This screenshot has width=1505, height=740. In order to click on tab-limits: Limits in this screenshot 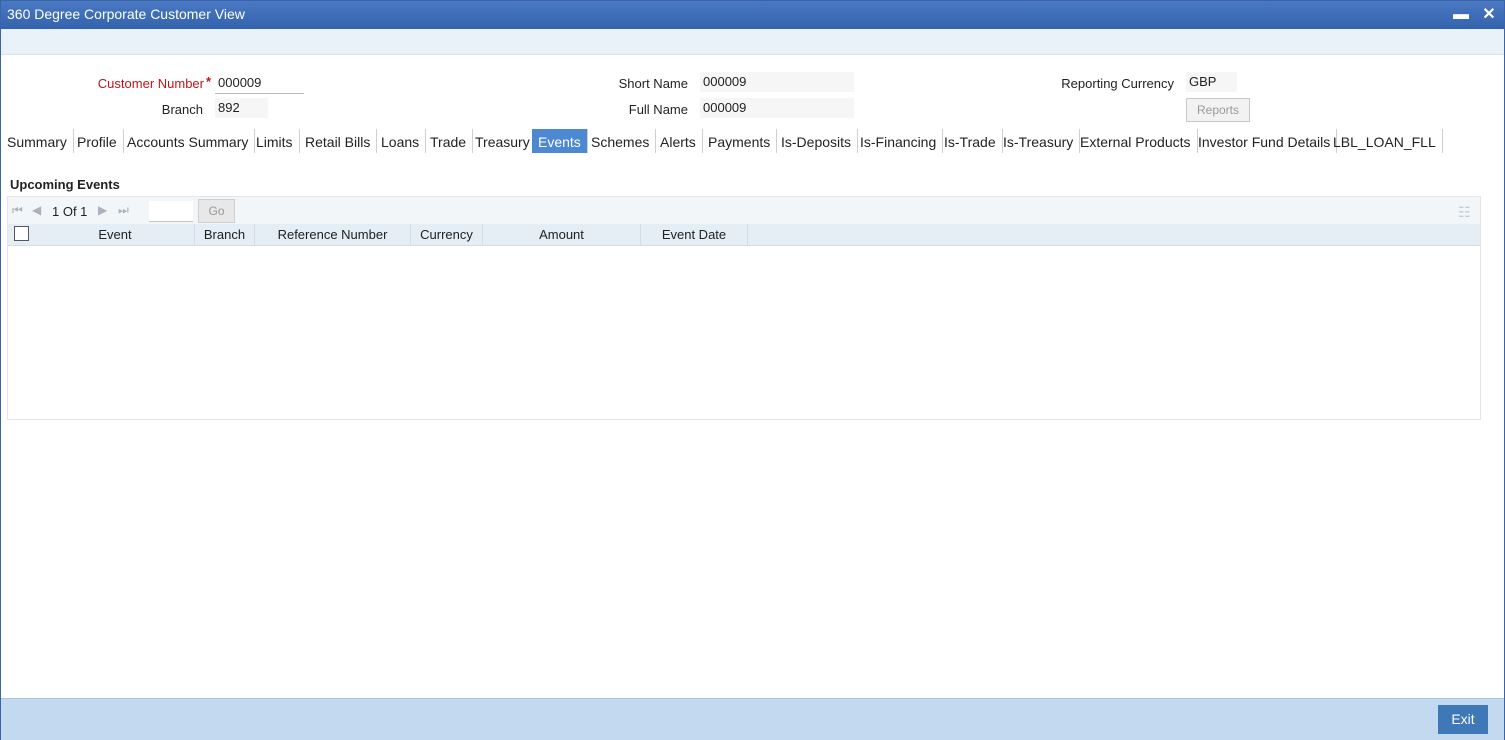, I will do `click(275, 141)`.